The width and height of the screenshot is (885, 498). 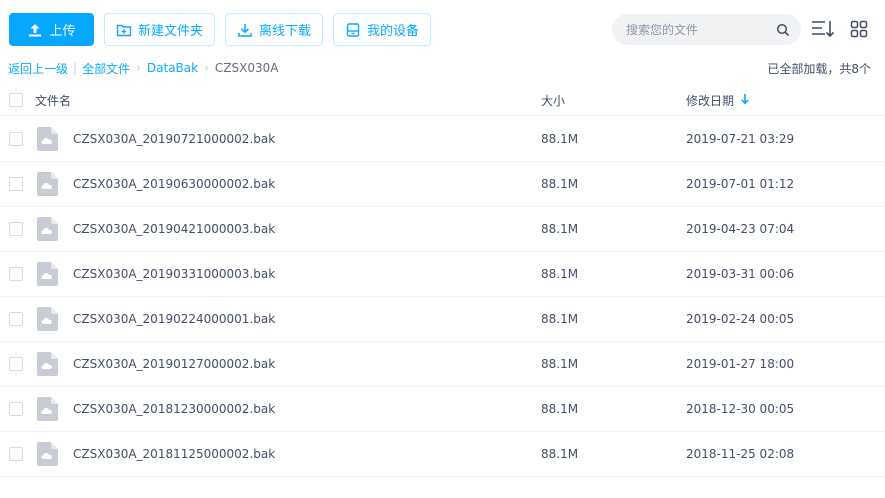 I want to click on file-modified-date: 2019-07-21 03:29, so click(x=740, y=139).